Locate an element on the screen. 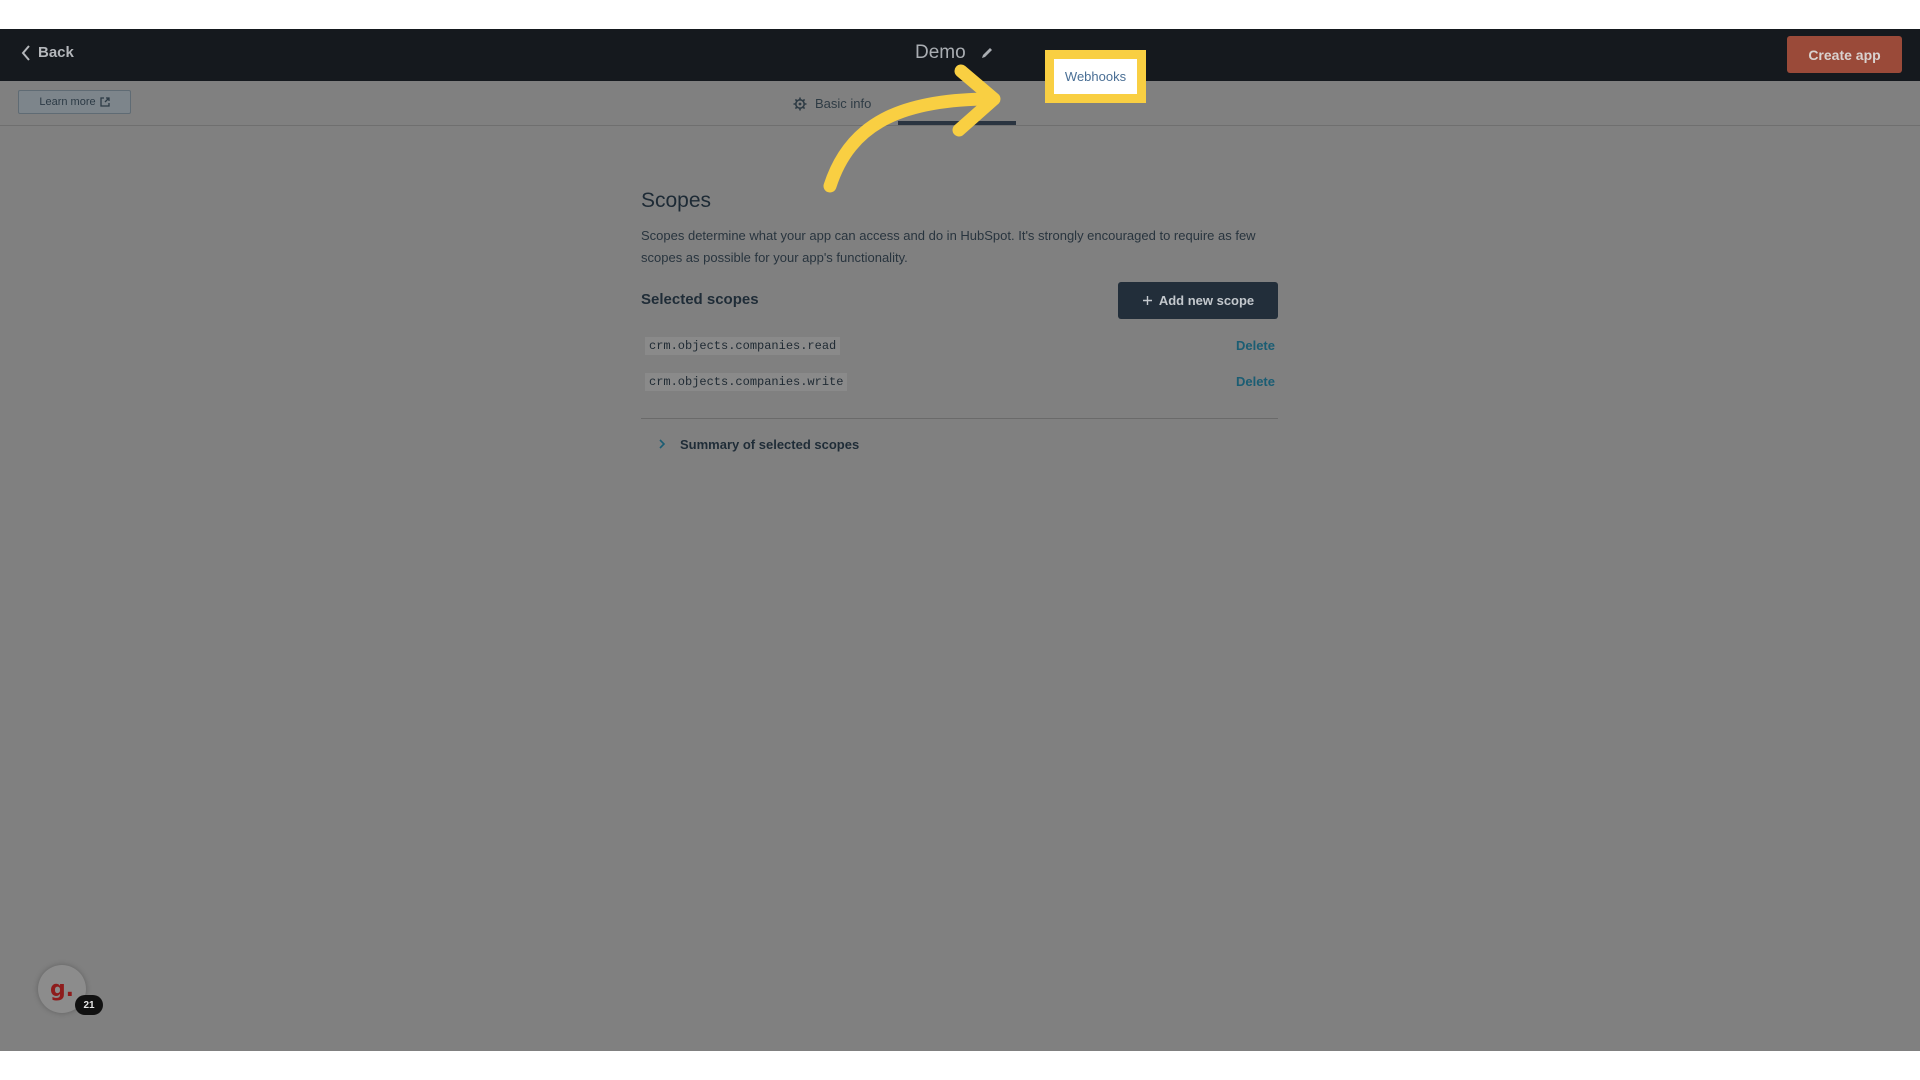  tab-scopes is located at coordinates (957, 103).